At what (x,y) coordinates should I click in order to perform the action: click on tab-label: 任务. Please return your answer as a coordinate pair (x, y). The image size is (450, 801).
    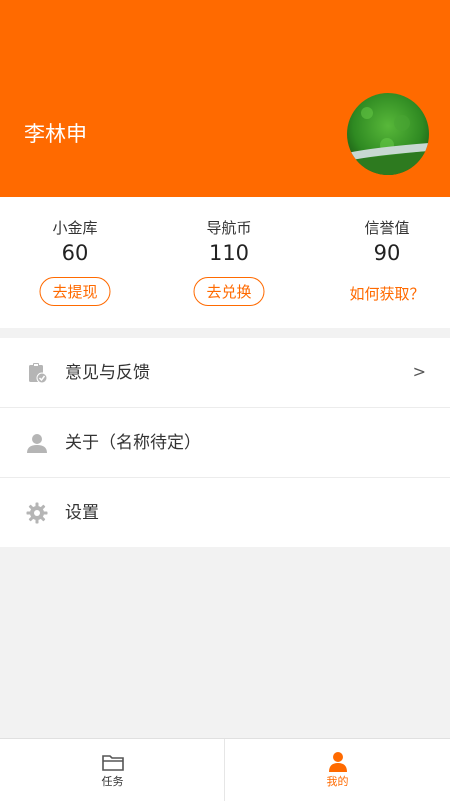
    Looking at the image, I should click on (112, 781).